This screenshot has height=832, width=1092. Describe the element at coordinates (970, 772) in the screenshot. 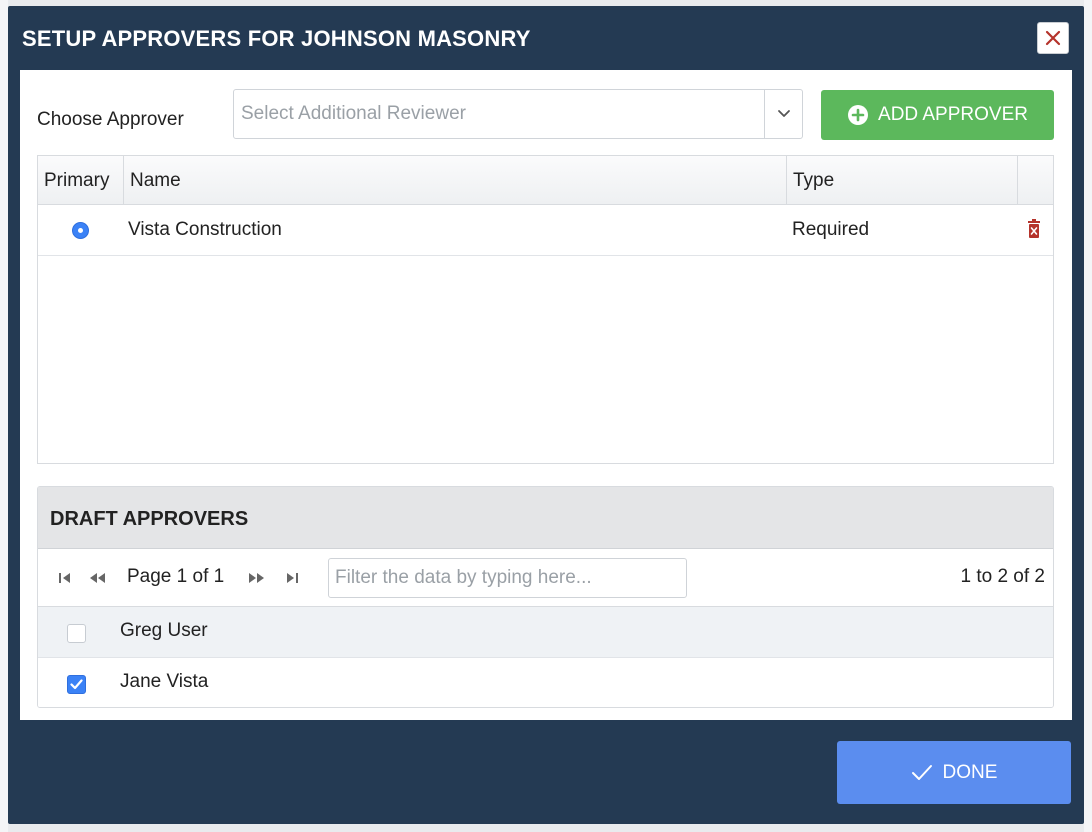

I see `done-label: DONE` at that location.